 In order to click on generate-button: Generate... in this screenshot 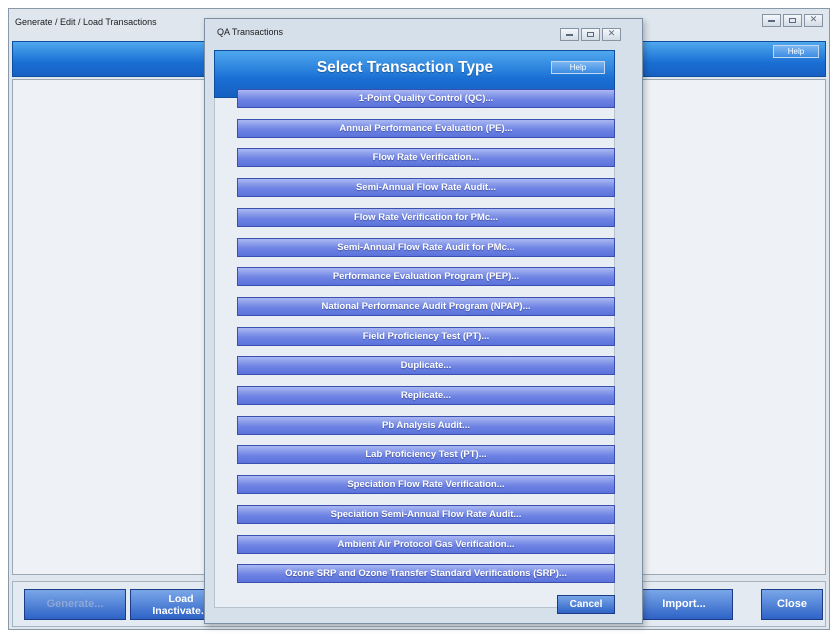, I will do `click(75, 604)`.